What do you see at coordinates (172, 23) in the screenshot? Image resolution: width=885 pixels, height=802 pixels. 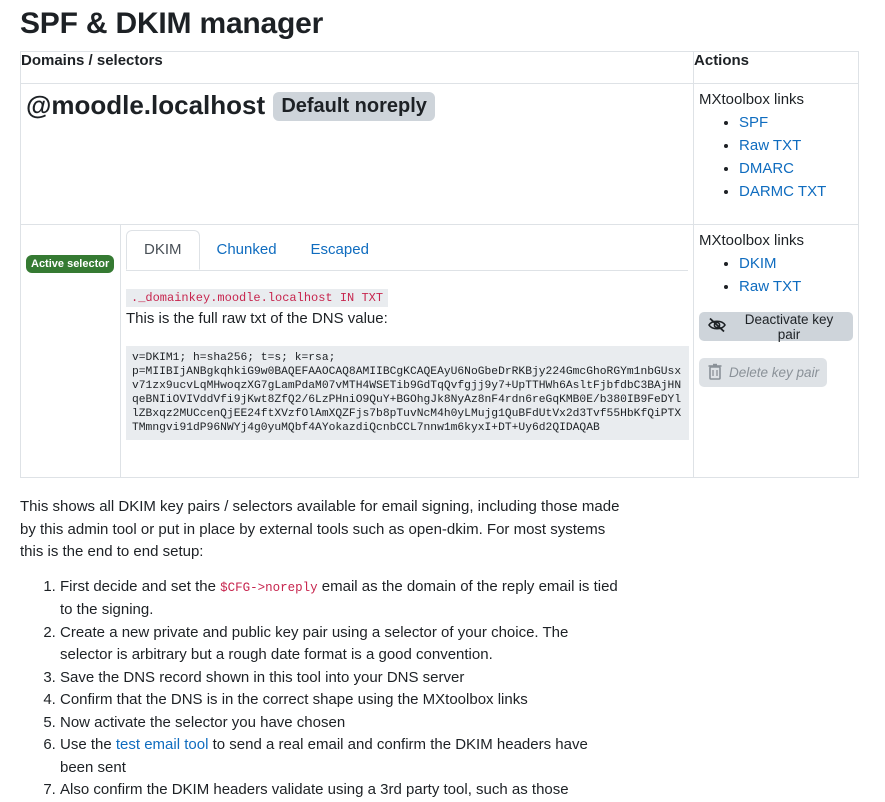 I see `page-title: SPF & DKIM manager` at bounding box center [172, 23].